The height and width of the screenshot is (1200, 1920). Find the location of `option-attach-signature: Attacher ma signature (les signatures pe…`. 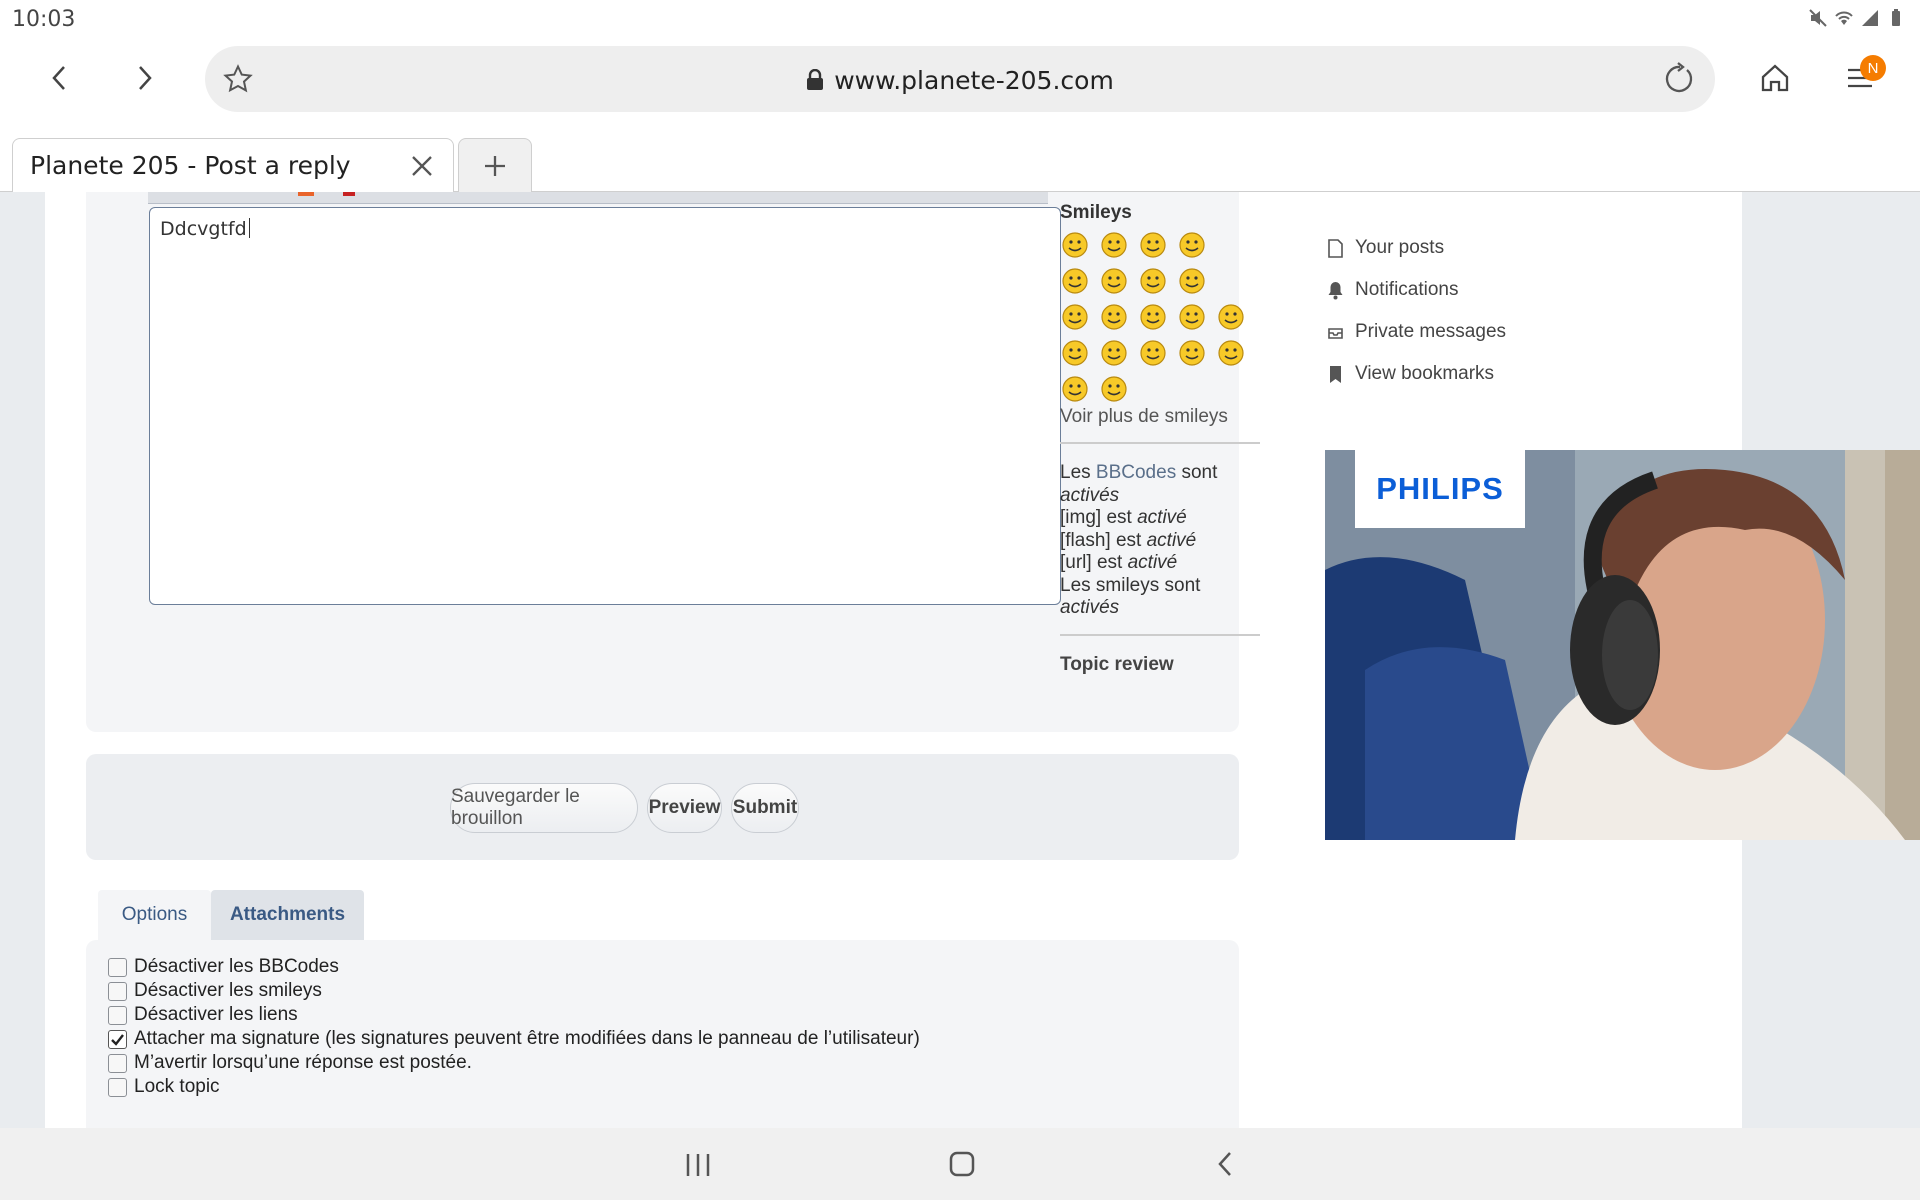

option-attach-signature: Attacher ma signature (les signatures pe… is located at coordinates (514, 1039).